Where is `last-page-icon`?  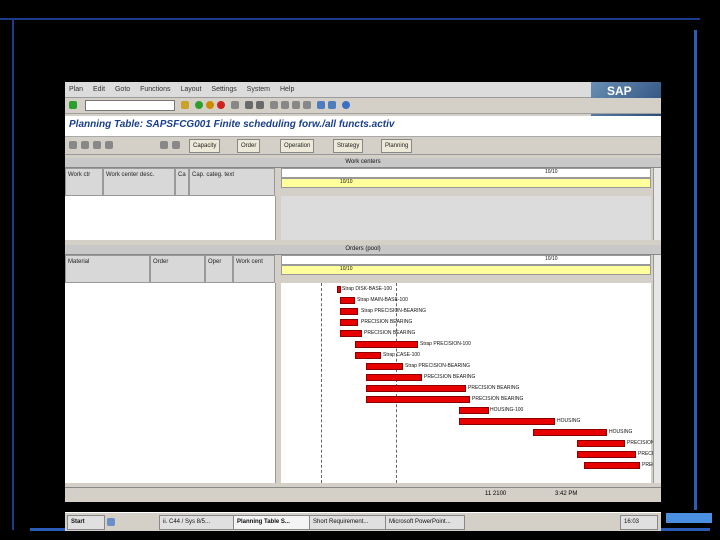 last-page-icon is located at coordinates (307, 105).